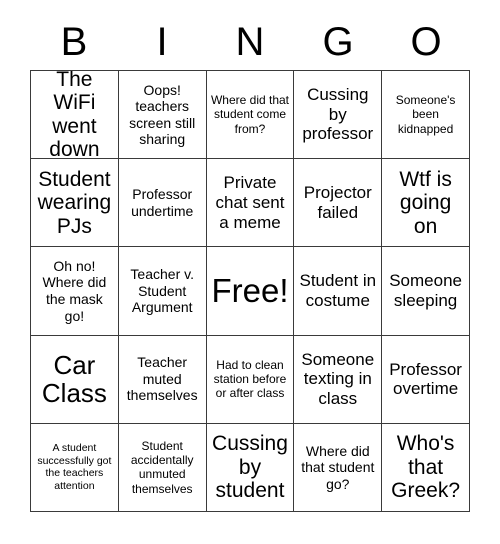 The image size is (500, 544). Describe the element at coordinates (426, 42) in the screenshot. I see `header-letter-o: O` at that location.